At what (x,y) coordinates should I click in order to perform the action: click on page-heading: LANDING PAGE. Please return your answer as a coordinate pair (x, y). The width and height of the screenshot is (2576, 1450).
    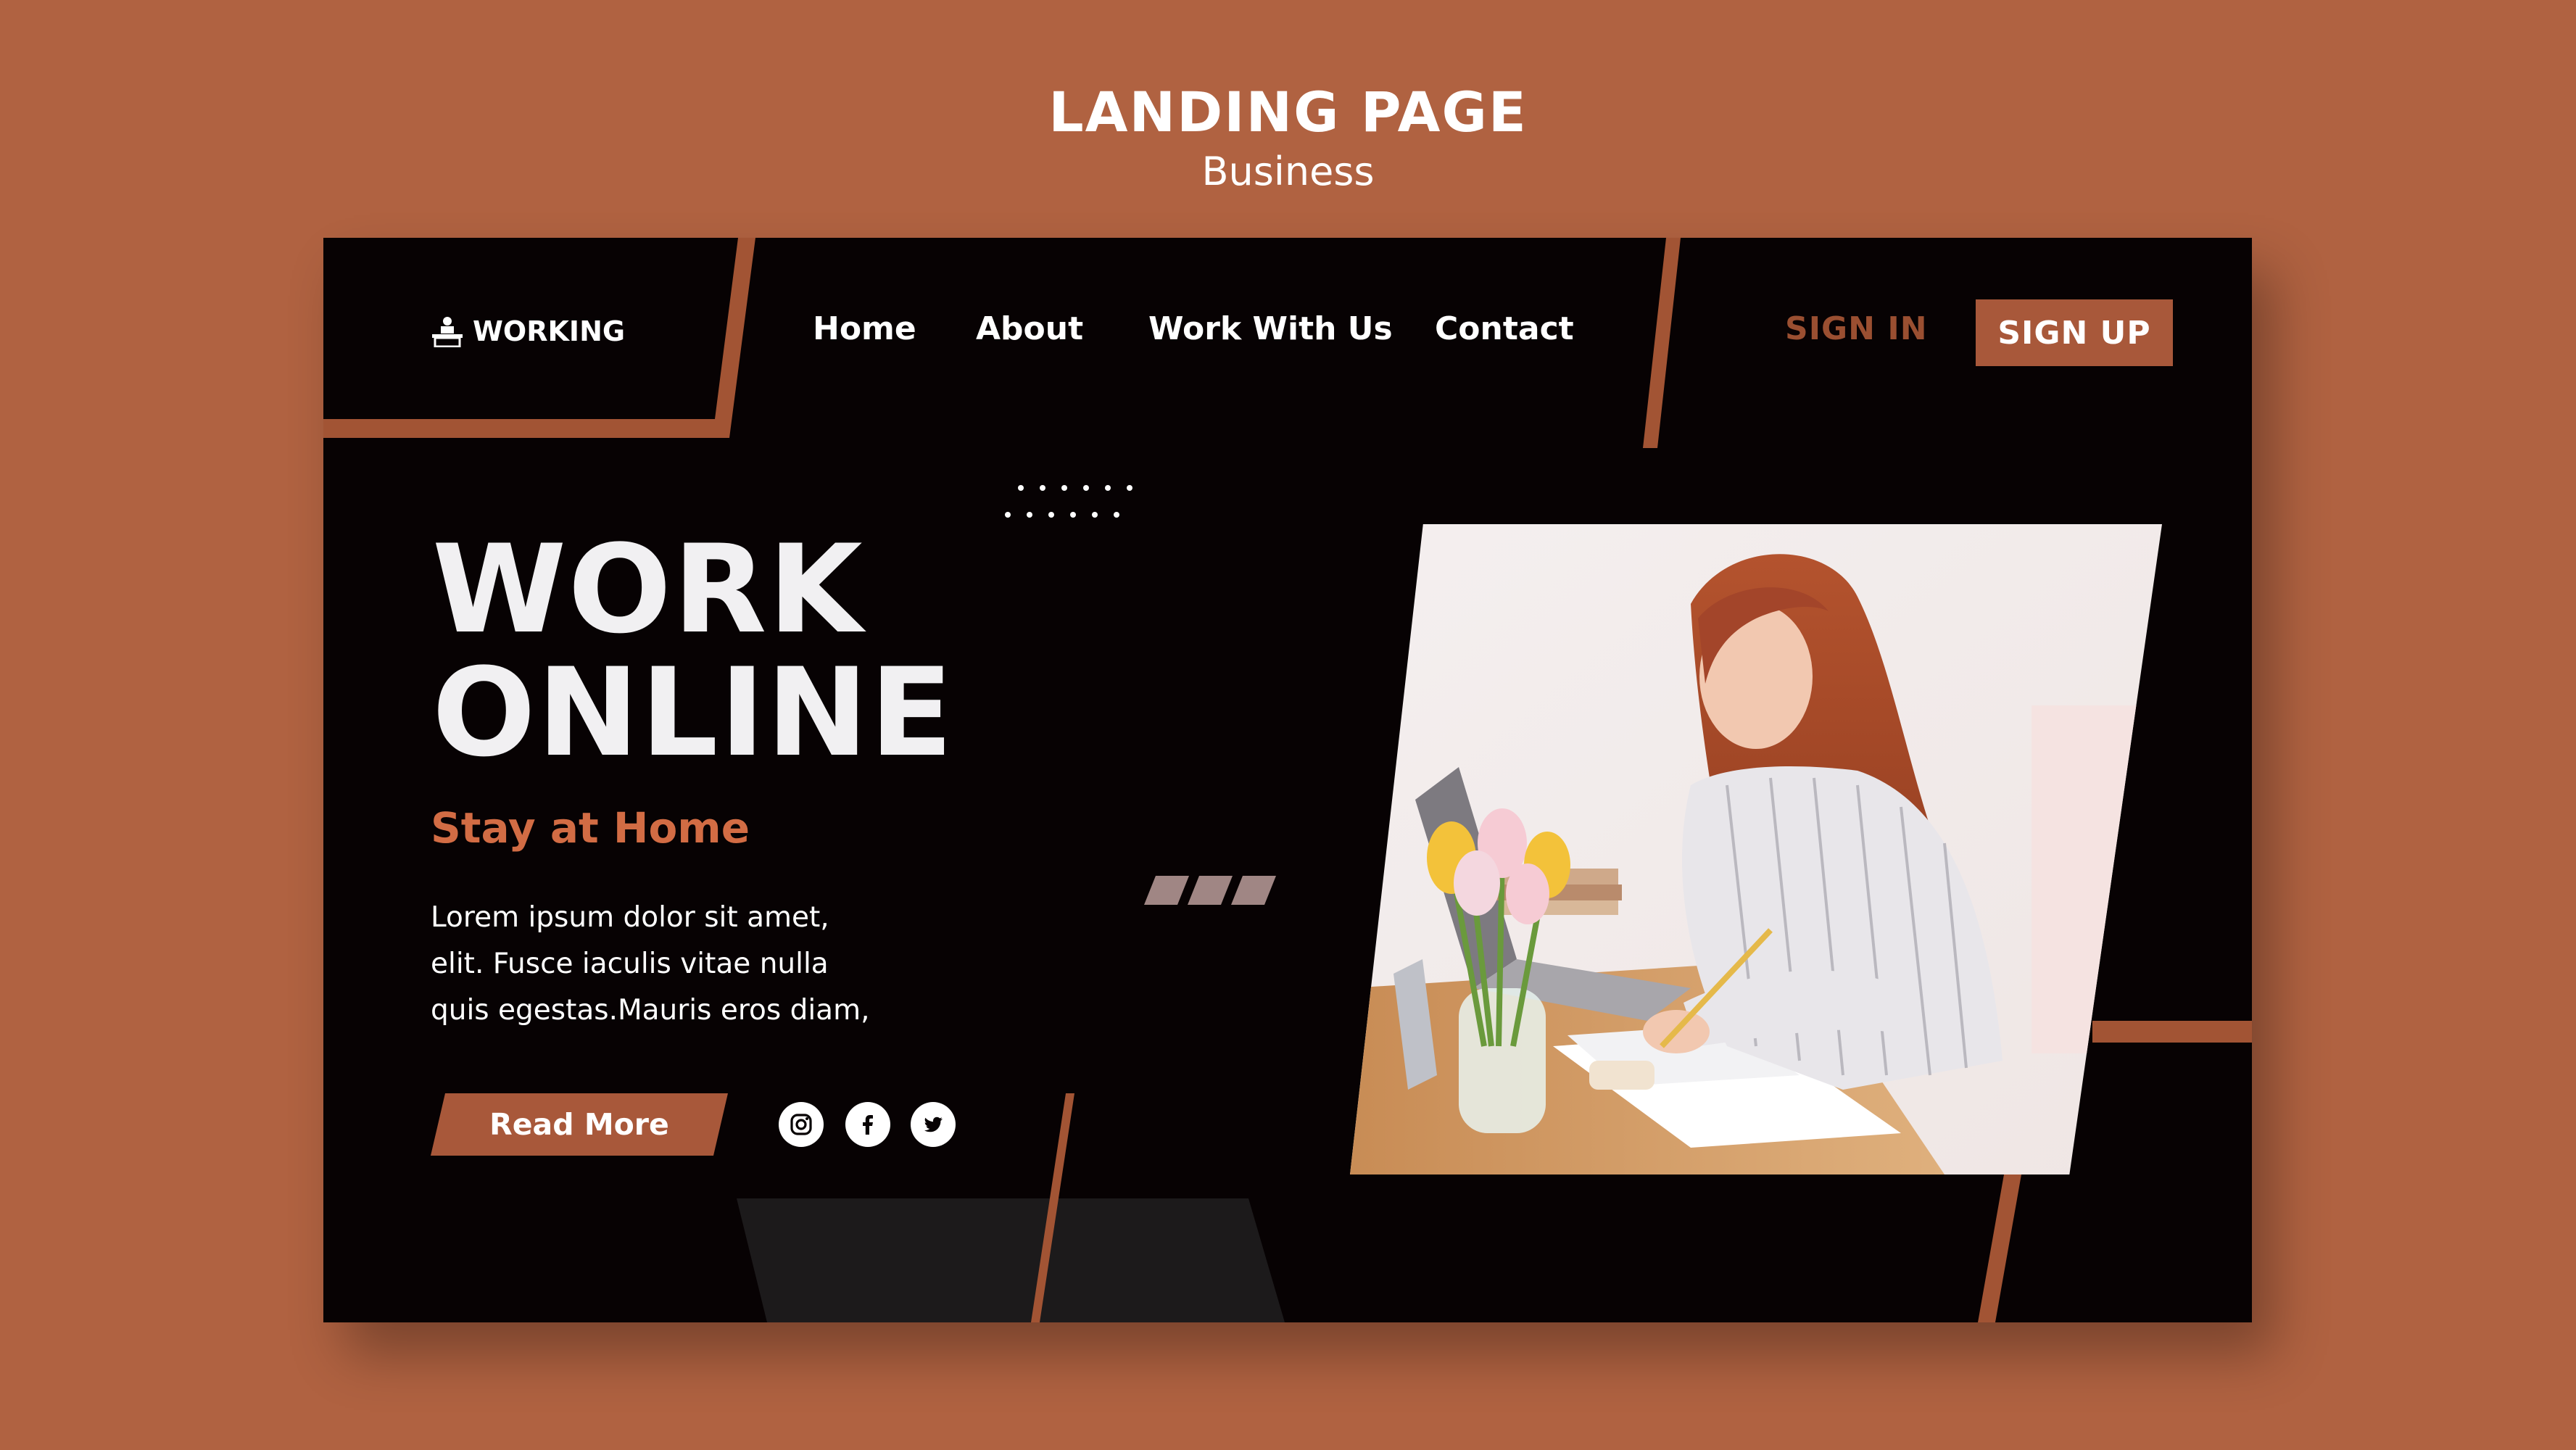
    Looking at the image, I should click on (1288, 112).